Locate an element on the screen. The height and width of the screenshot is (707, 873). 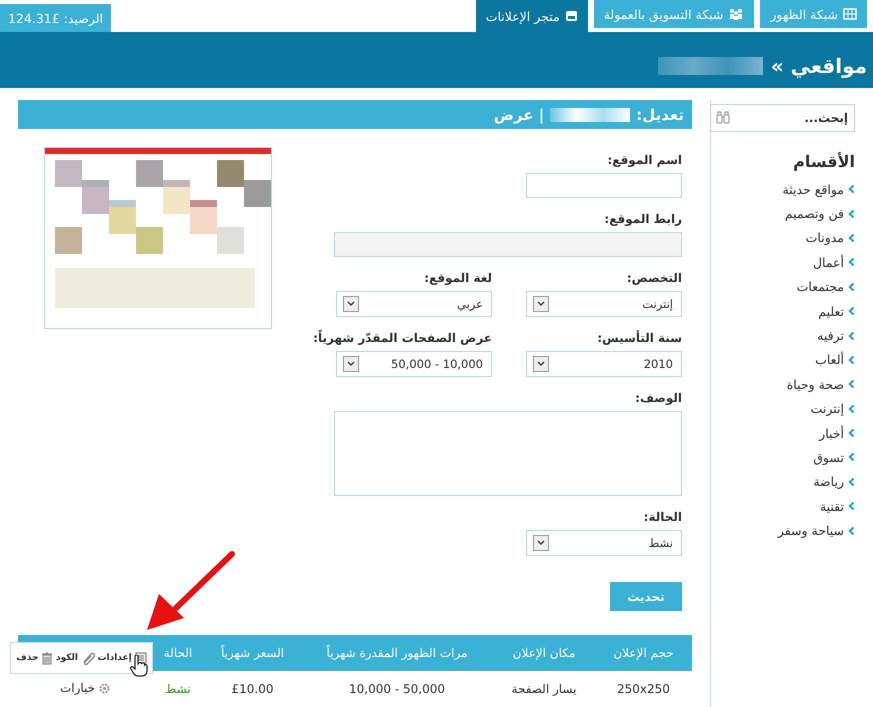
dropdown: 50,000 - 10,000 is located at coordinates (414, 364).